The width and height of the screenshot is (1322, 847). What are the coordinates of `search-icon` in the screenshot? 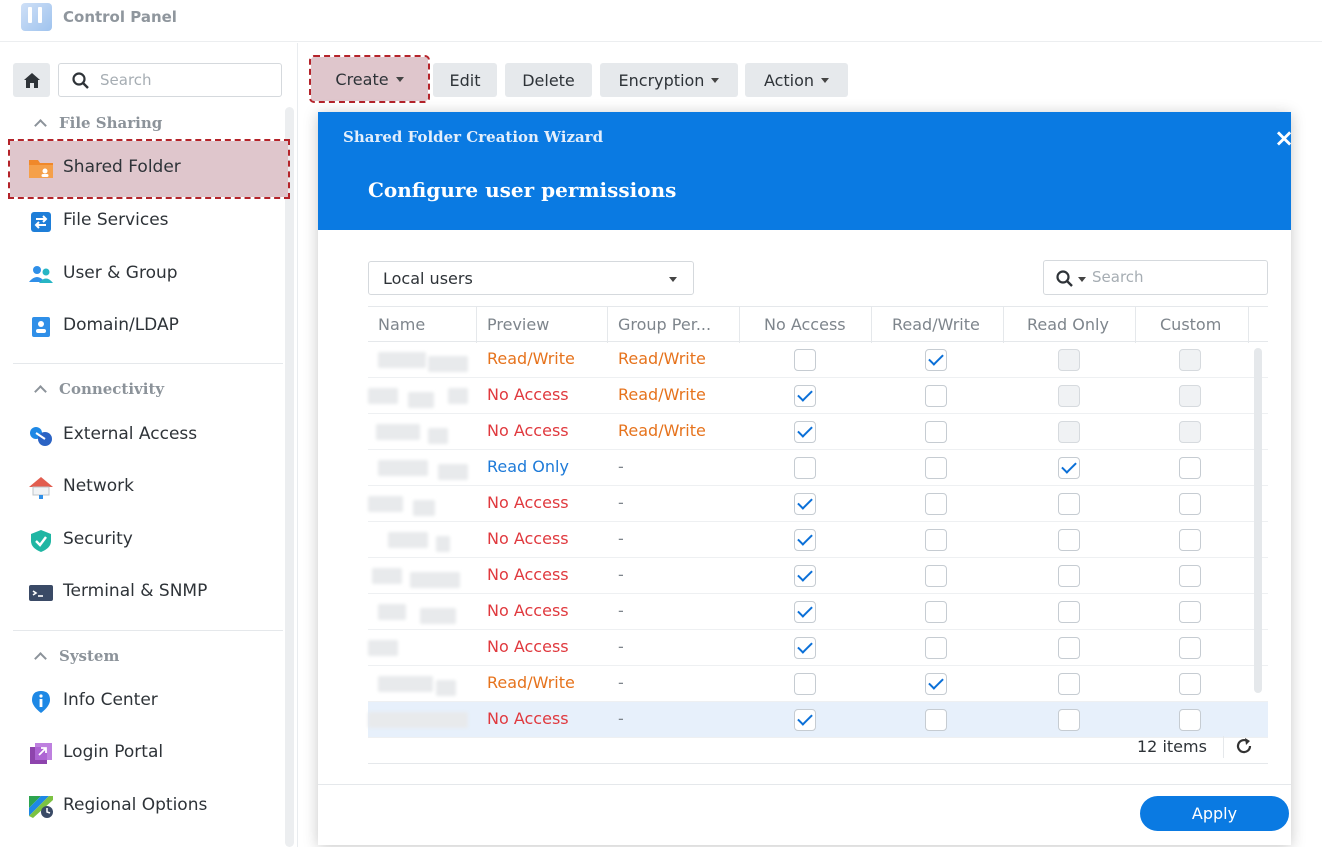 It's located at (1064, 278).